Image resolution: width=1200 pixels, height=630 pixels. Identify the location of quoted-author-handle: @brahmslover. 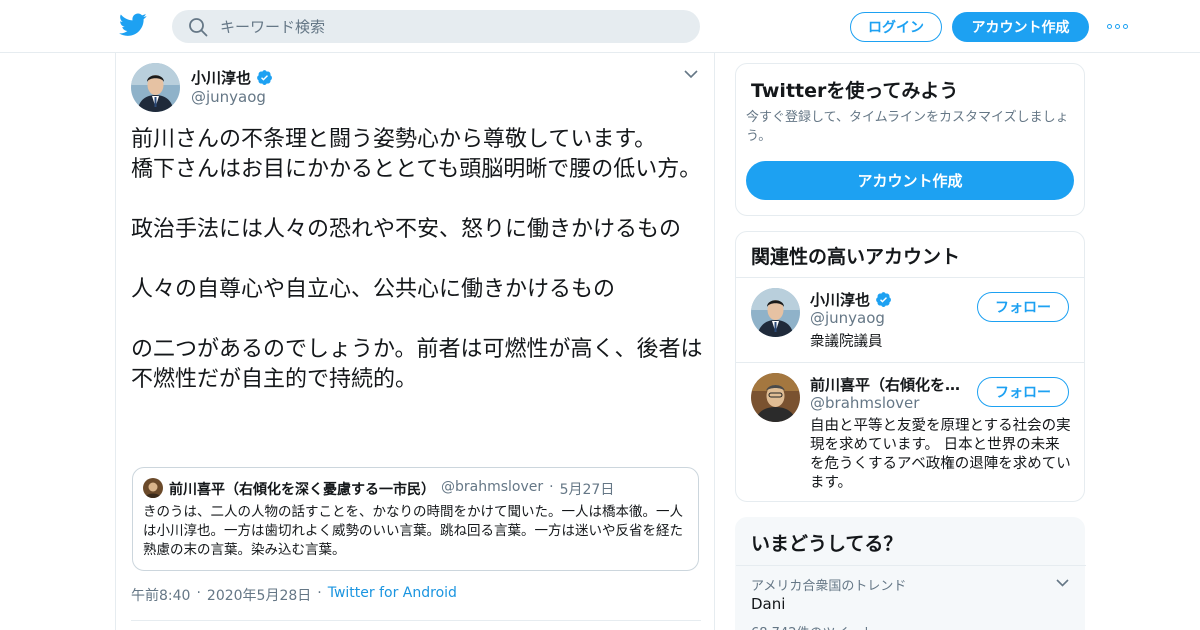
(492, 487).